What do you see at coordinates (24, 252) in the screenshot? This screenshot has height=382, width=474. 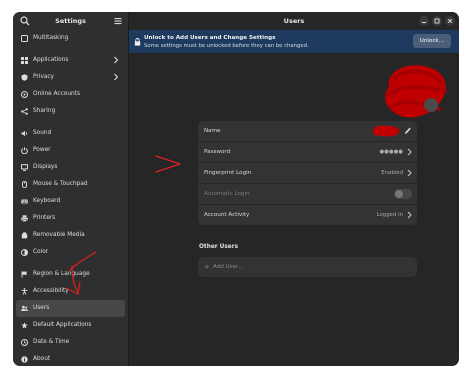 I see `color-icon` at bounding box center [24, 252].